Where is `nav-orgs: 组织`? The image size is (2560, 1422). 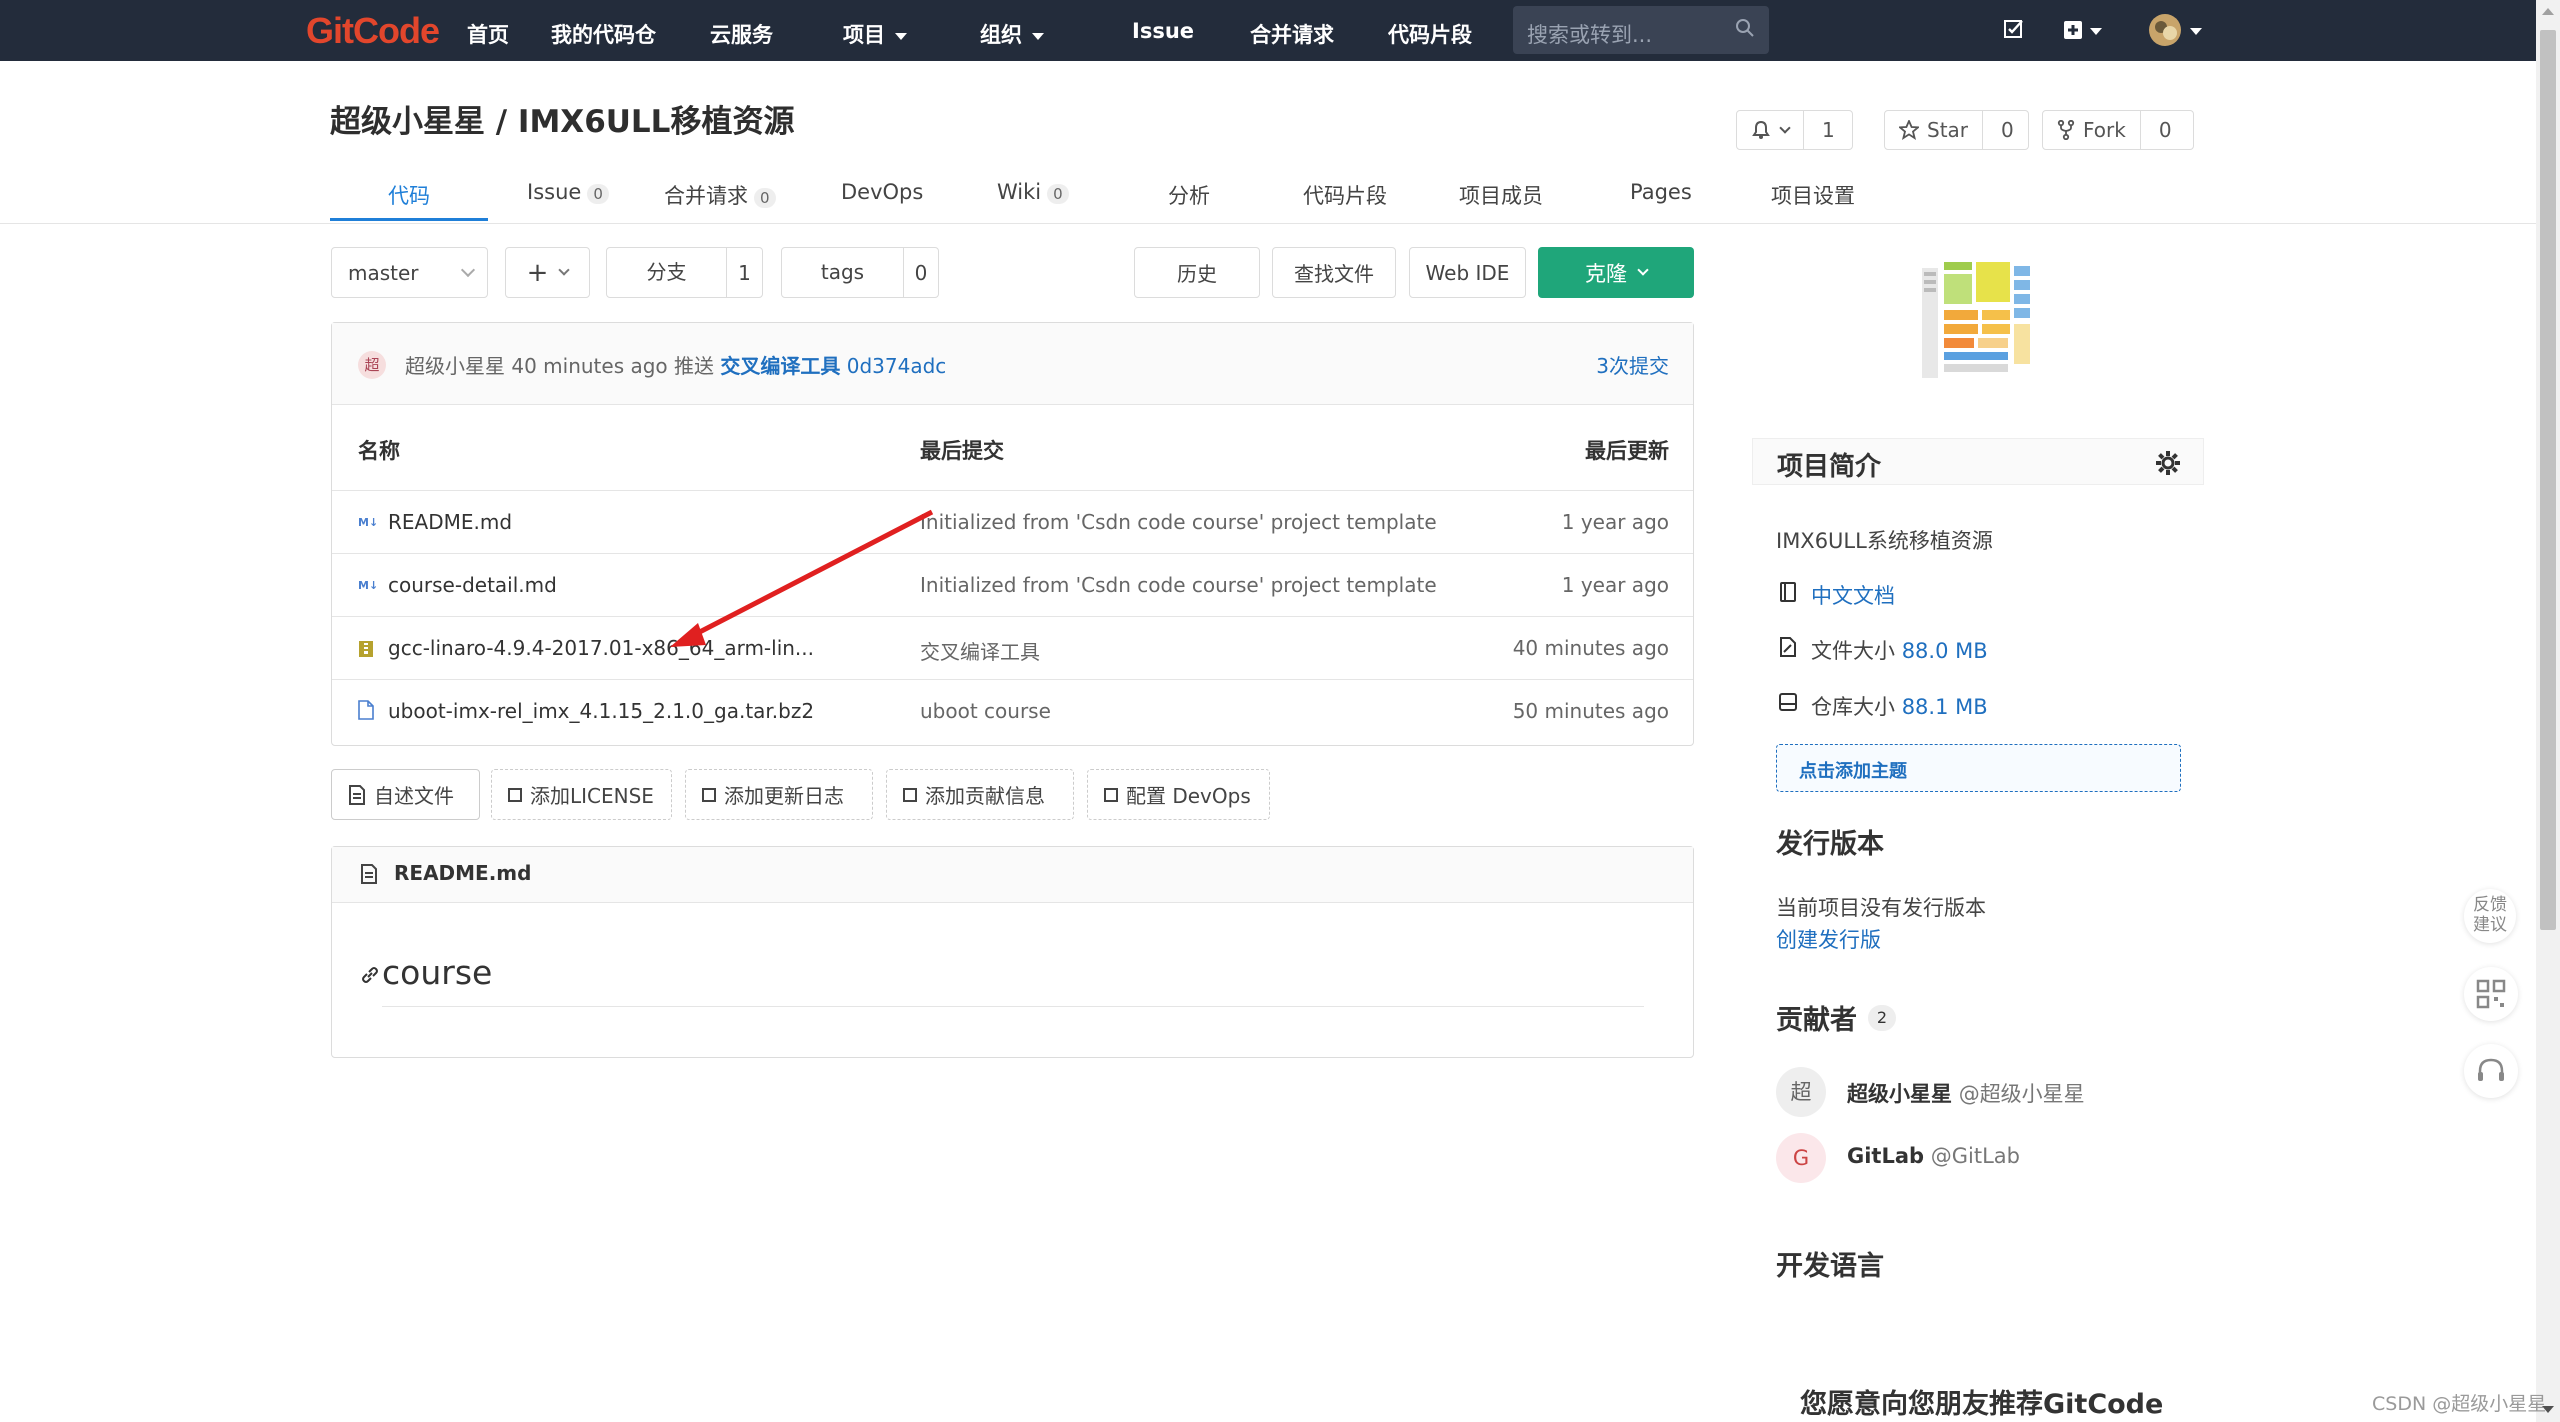
nav-orgs: 组织 is located at coordinates (1012, 34).